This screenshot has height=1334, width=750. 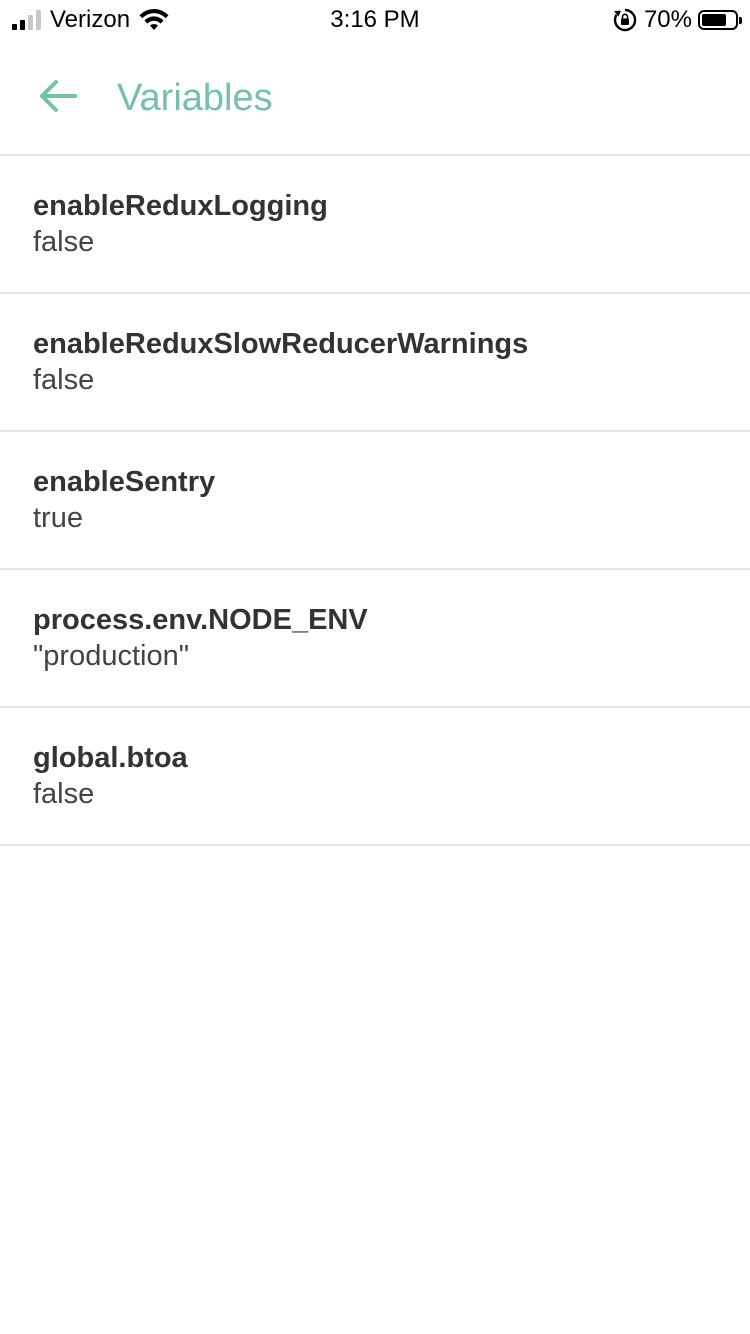 What do you see at coordinates (375, 98) in the screenshot?
I see `app-header: Variables` at bounding box center [375, 98].